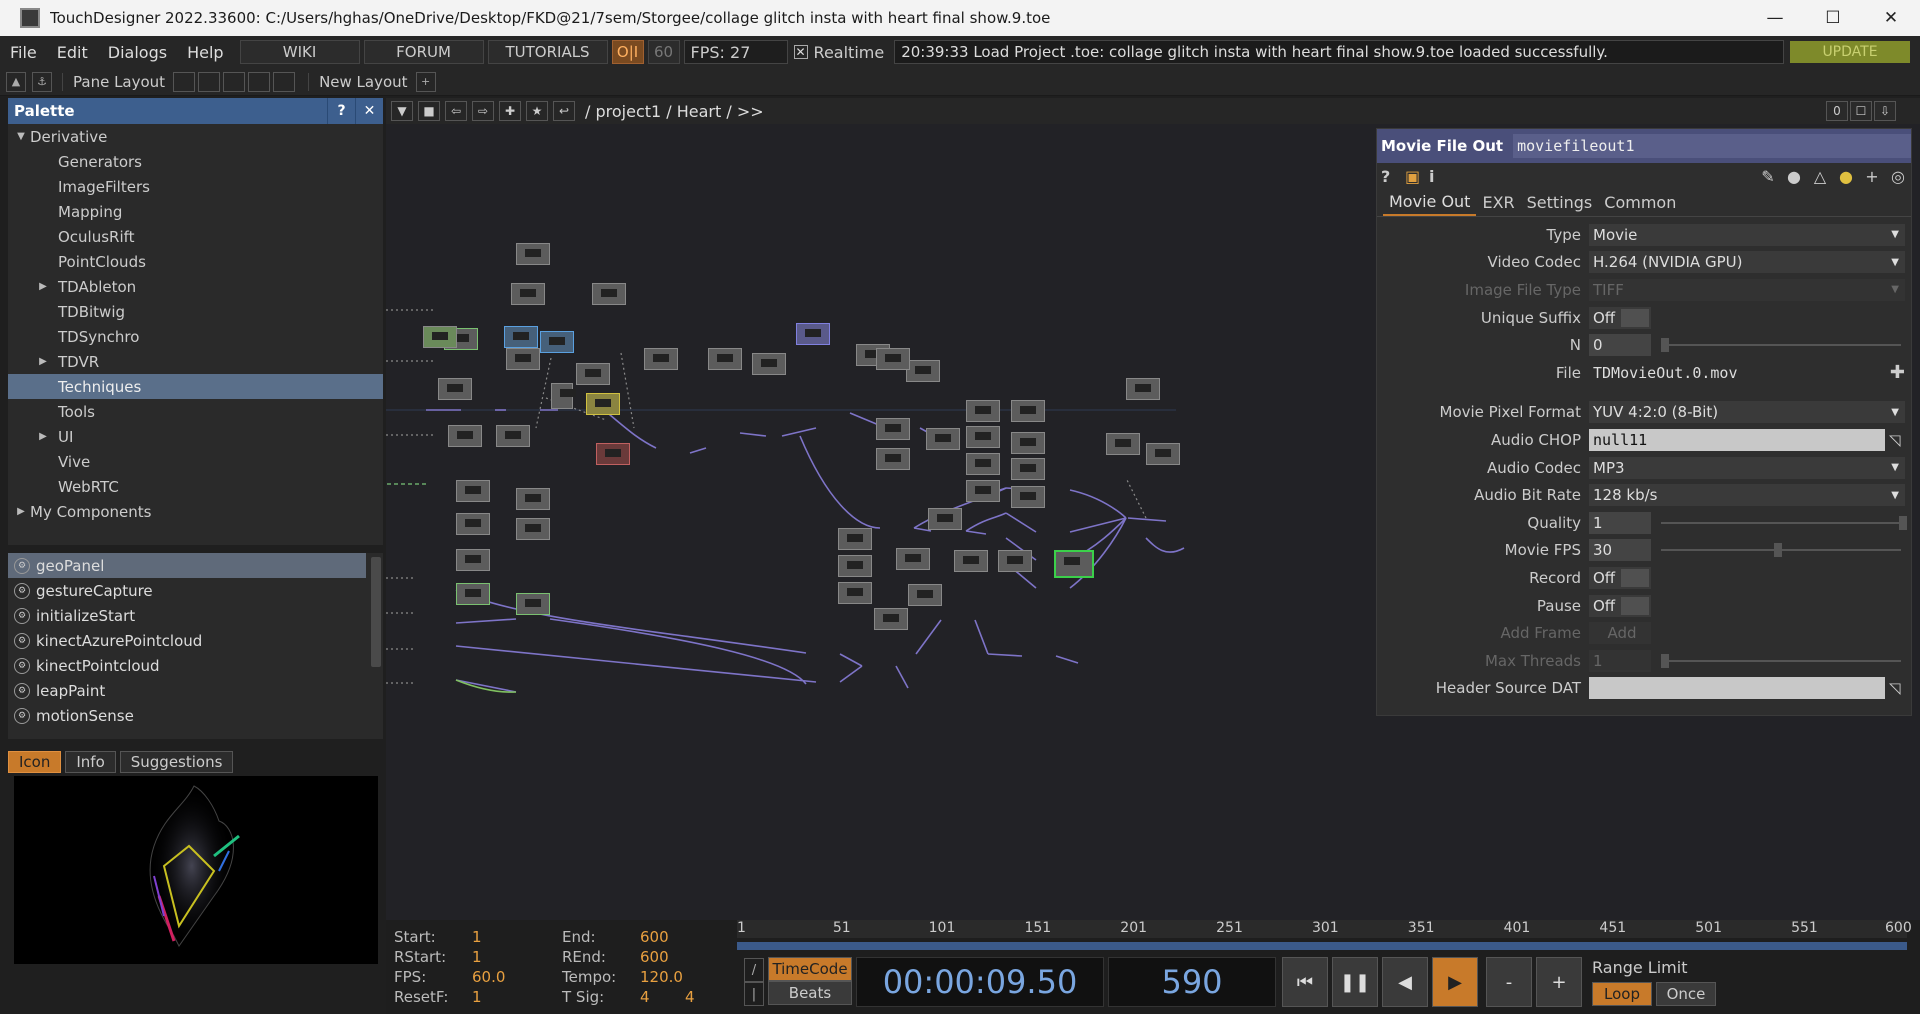 The width and height of the screenshot is (1920, 1014). I want to click on loop-button: Loop, so click(1622, 994).